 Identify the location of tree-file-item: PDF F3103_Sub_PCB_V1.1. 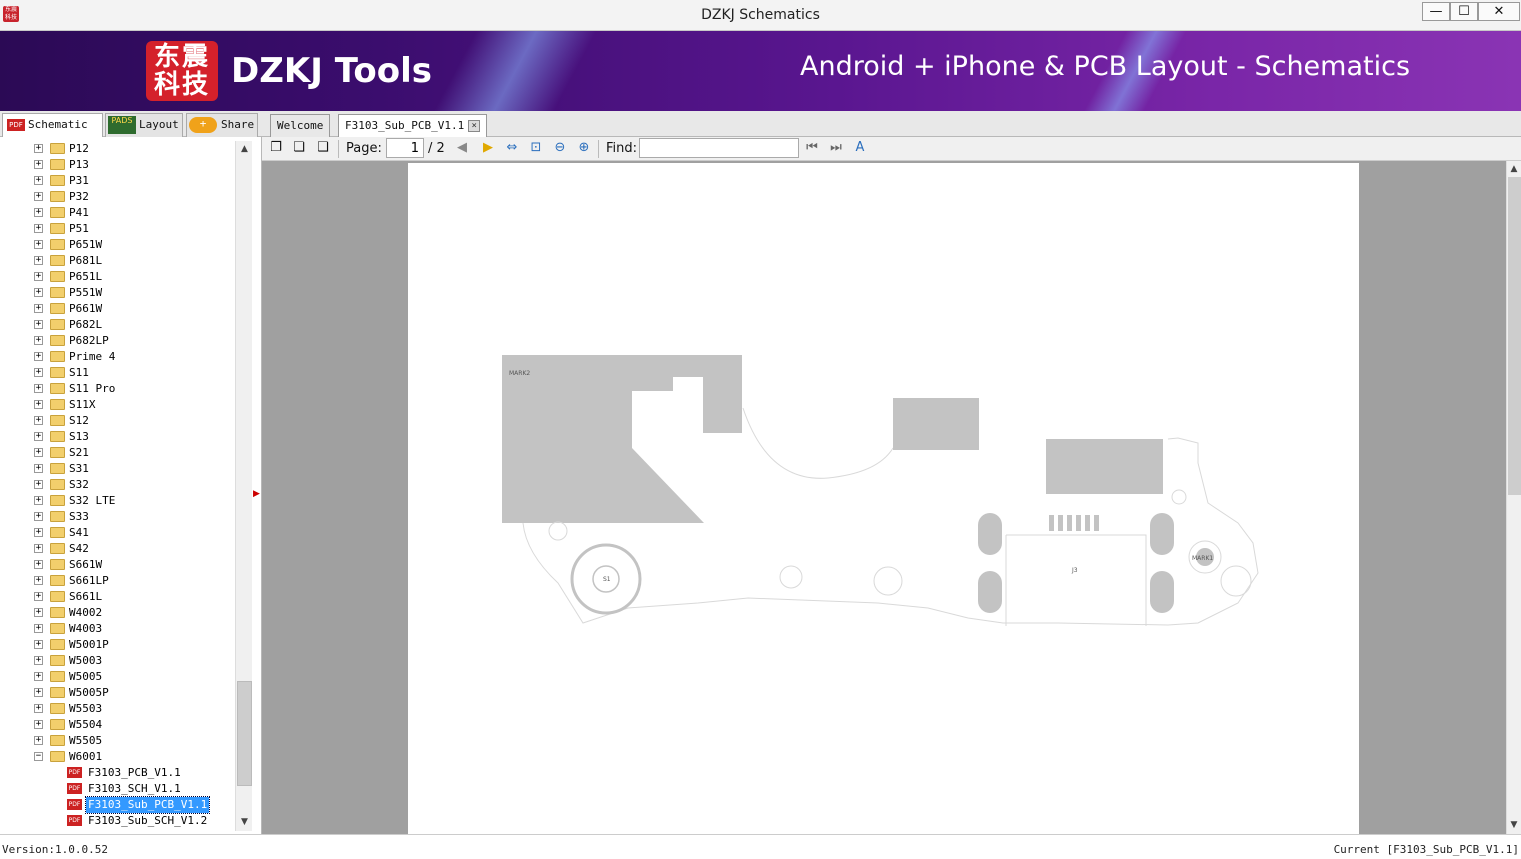
(116, 805).